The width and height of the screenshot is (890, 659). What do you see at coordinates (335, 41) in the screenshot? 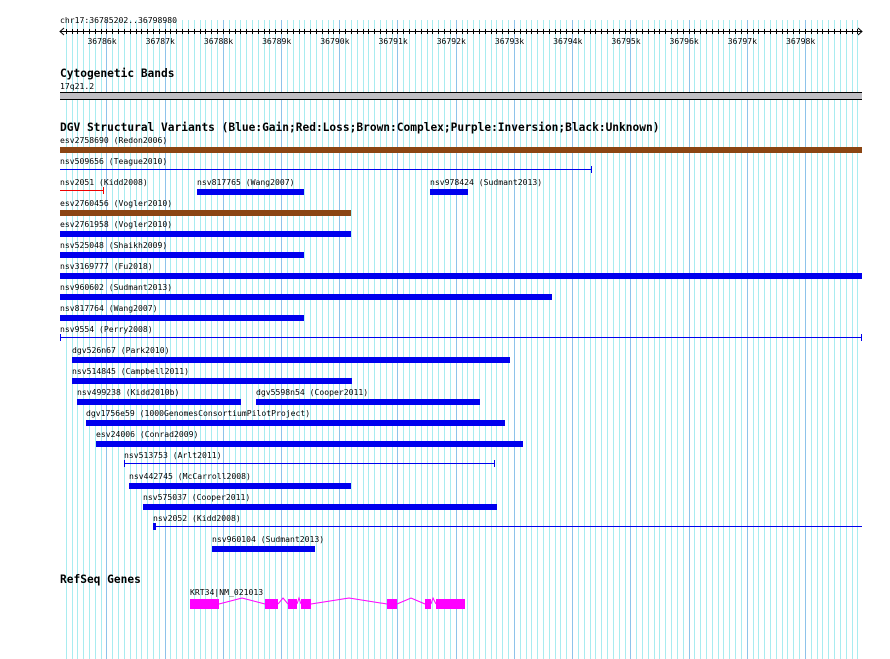
I see `ruler-tick-label: 36790k` at bounding box center [335, 41].